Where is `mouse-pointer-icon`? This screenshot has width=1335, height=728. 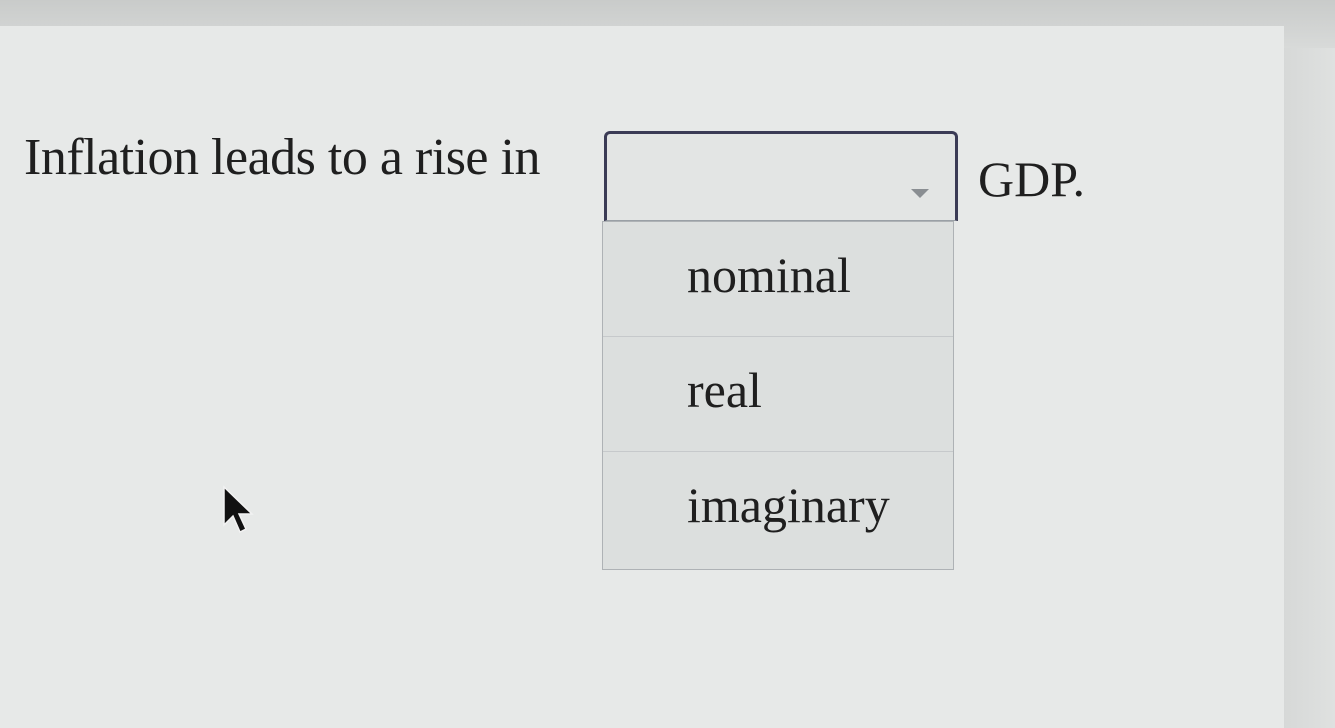 mouse-pointer-icon is located at coordinates (238, 509).